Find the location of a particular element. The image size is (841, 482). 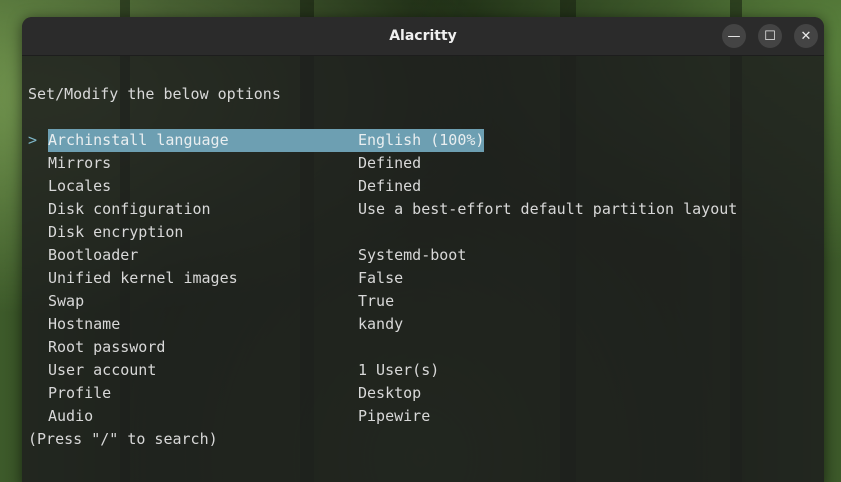

menu-item-label: Audio is located at coordinates (71, 416).